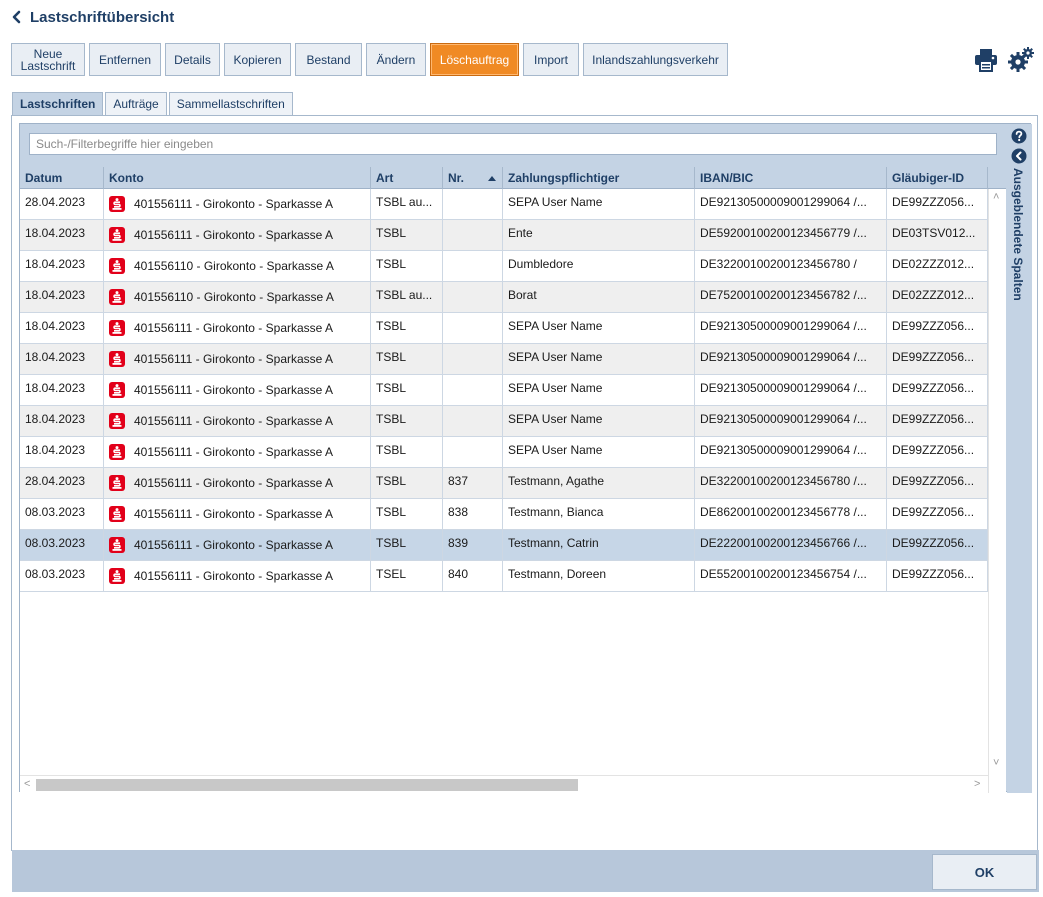  Describe the element at coordinates (192, 59) in the screenshot. I see `details-button: Details` at that location.